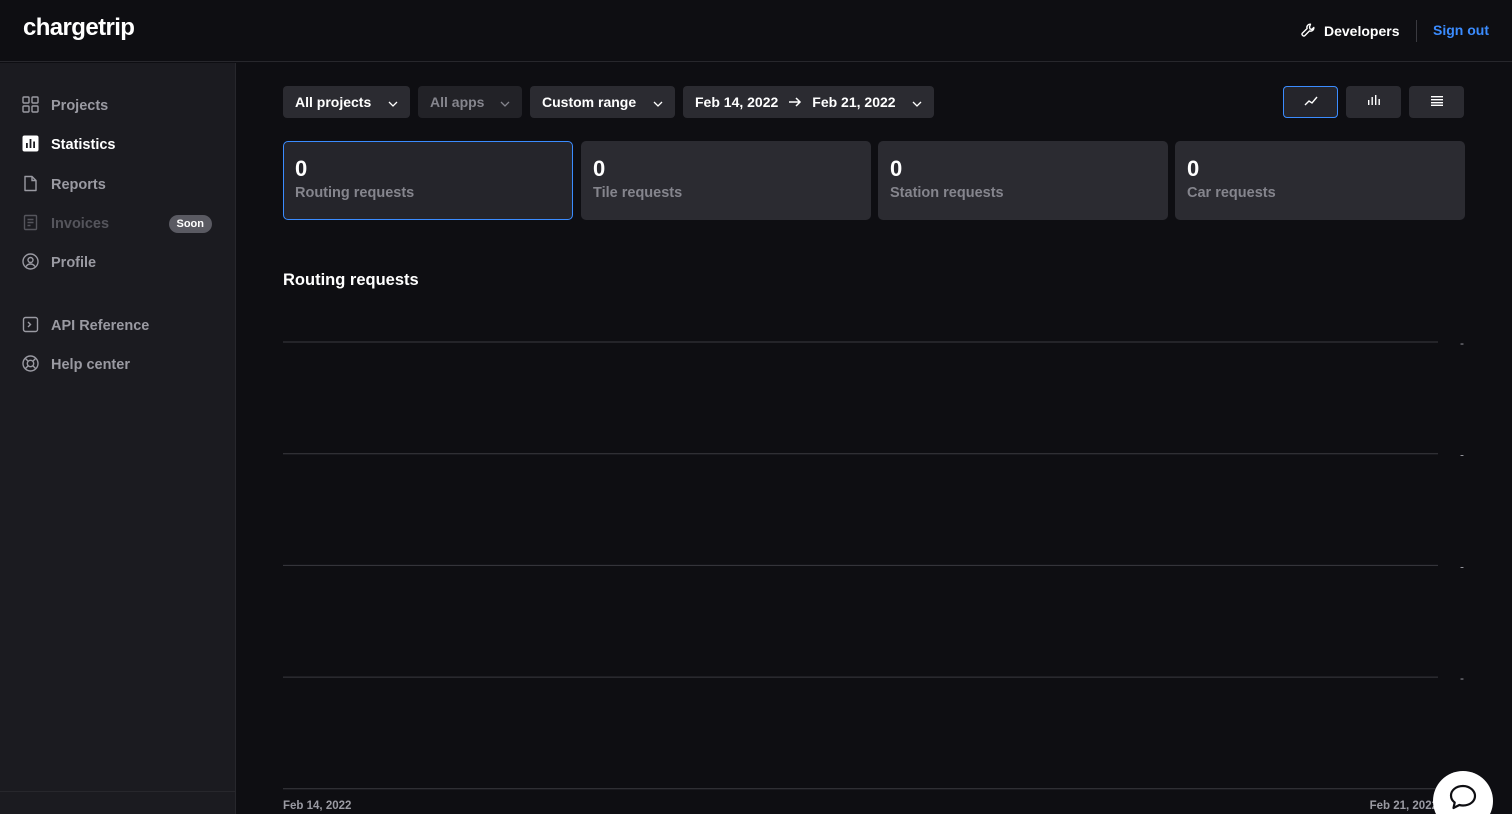 This screenshot has height=814, width=1512. Describe the element at coordinates (317, 806) in the screenshot. I see `x-tick-label: Feb 14, 2022` at that location.